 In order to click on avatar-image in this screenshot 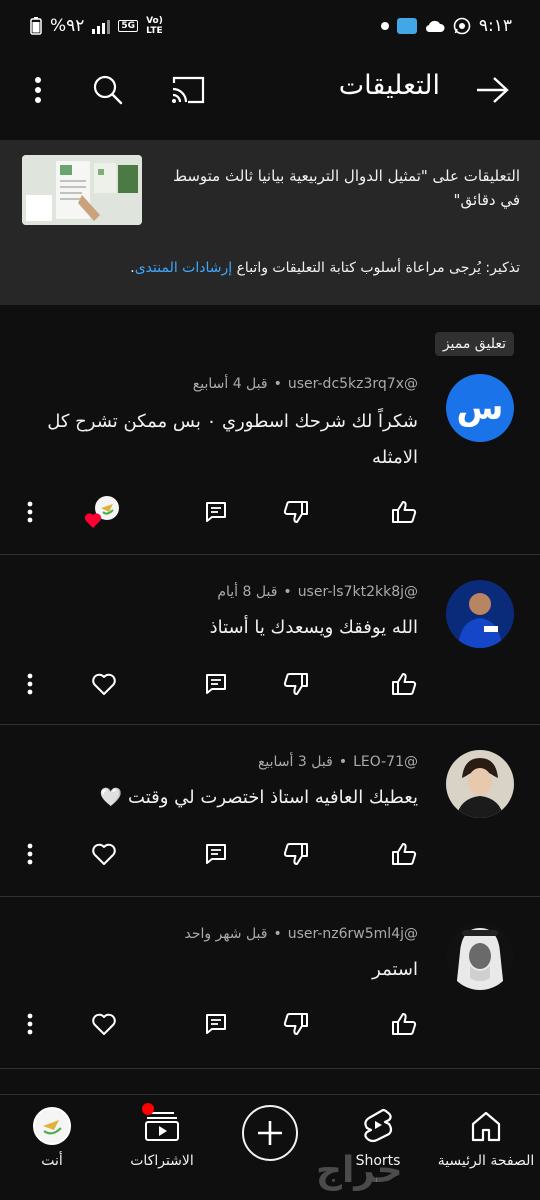, I will do `click(480, 956)`.